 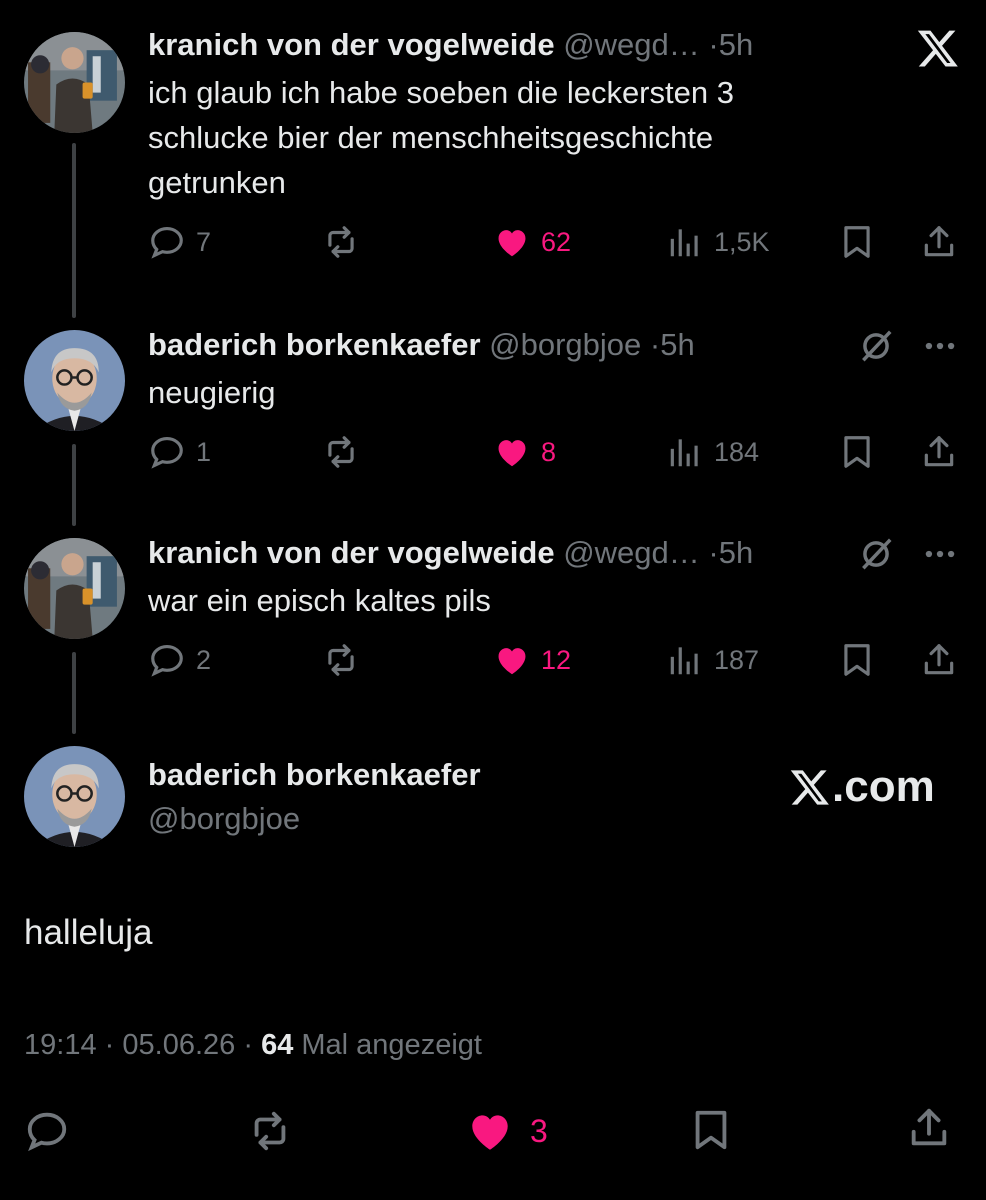 I want to click on views-count: 64, so click(x=277, y=1045).